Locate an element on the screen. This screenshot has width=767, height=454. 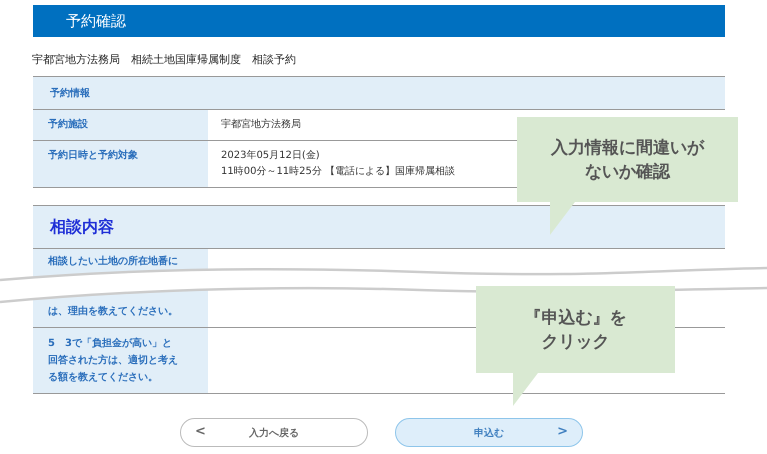
callout-text: クリック is located at coordinates (576, 342).